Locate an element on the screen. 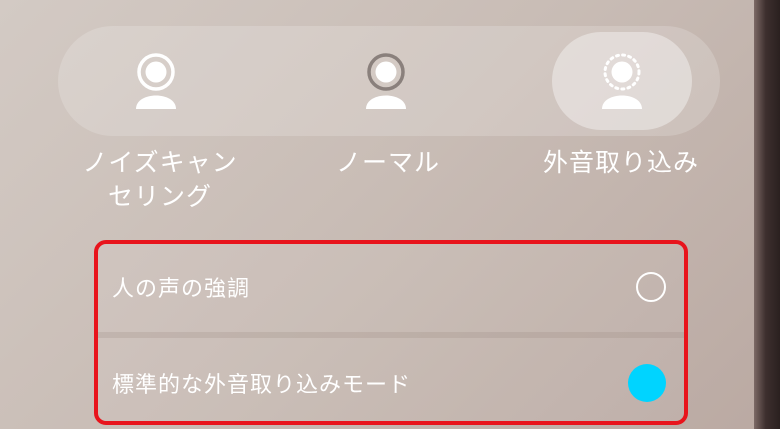  divider is located at coordinates (391, 335).